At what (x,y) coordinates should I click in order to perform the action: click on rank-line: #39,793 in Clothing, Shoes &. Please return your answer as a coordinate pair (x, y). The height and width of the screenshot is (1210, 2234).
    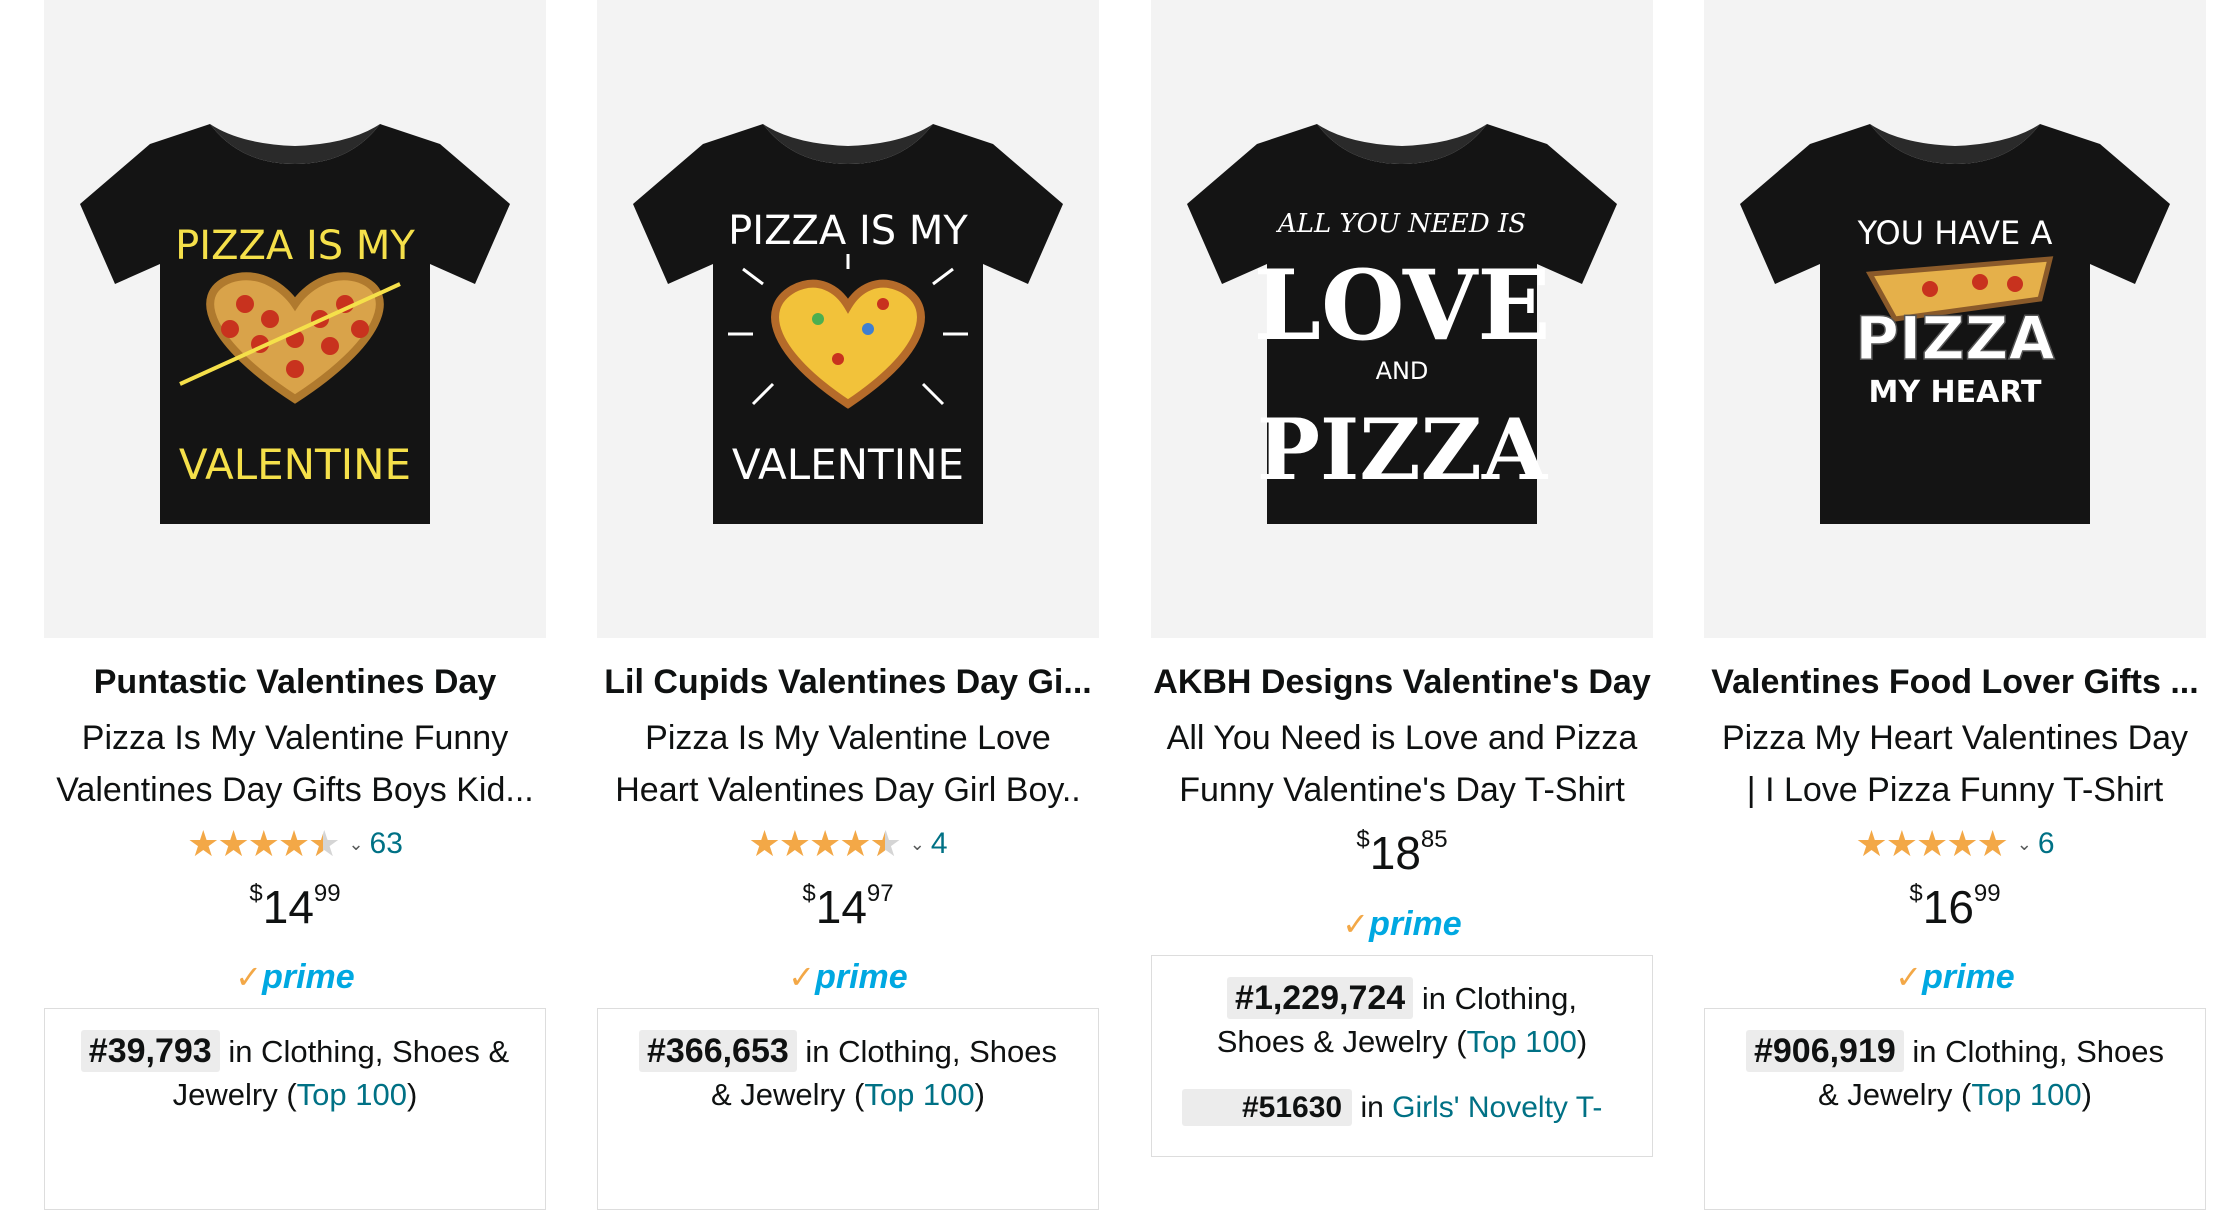
    Looking at the image, I should click on (295, 1051).